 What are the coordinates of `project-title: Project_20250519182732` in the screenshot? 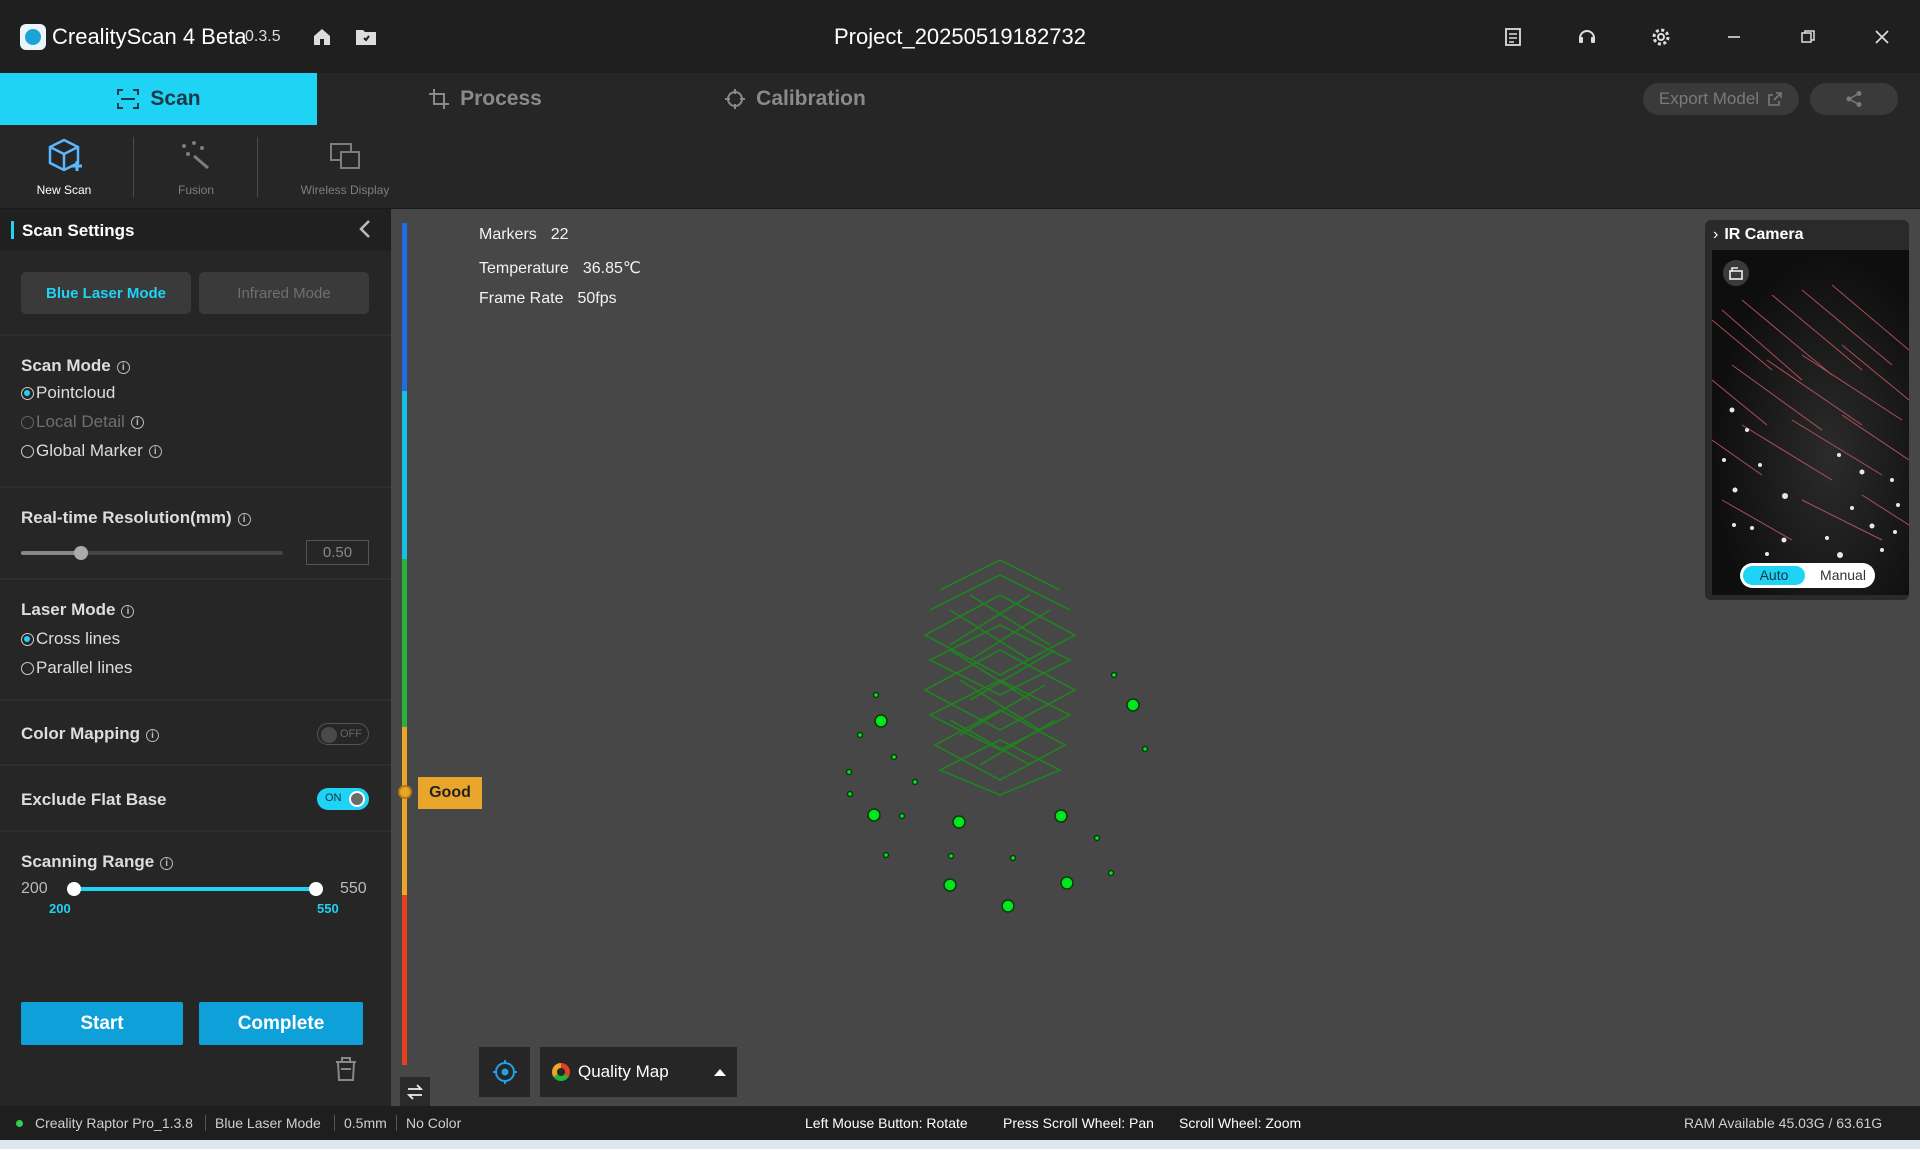 It's located at (959, 36).